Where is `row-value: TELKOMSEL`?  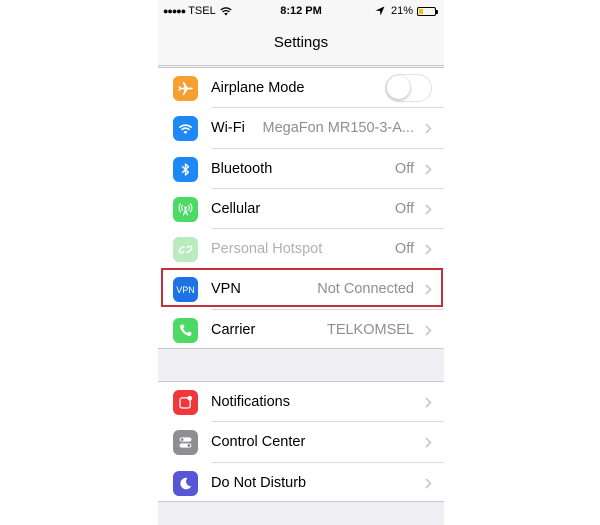 row-value: TELKOMSEL is located at coordinates (370, 329).